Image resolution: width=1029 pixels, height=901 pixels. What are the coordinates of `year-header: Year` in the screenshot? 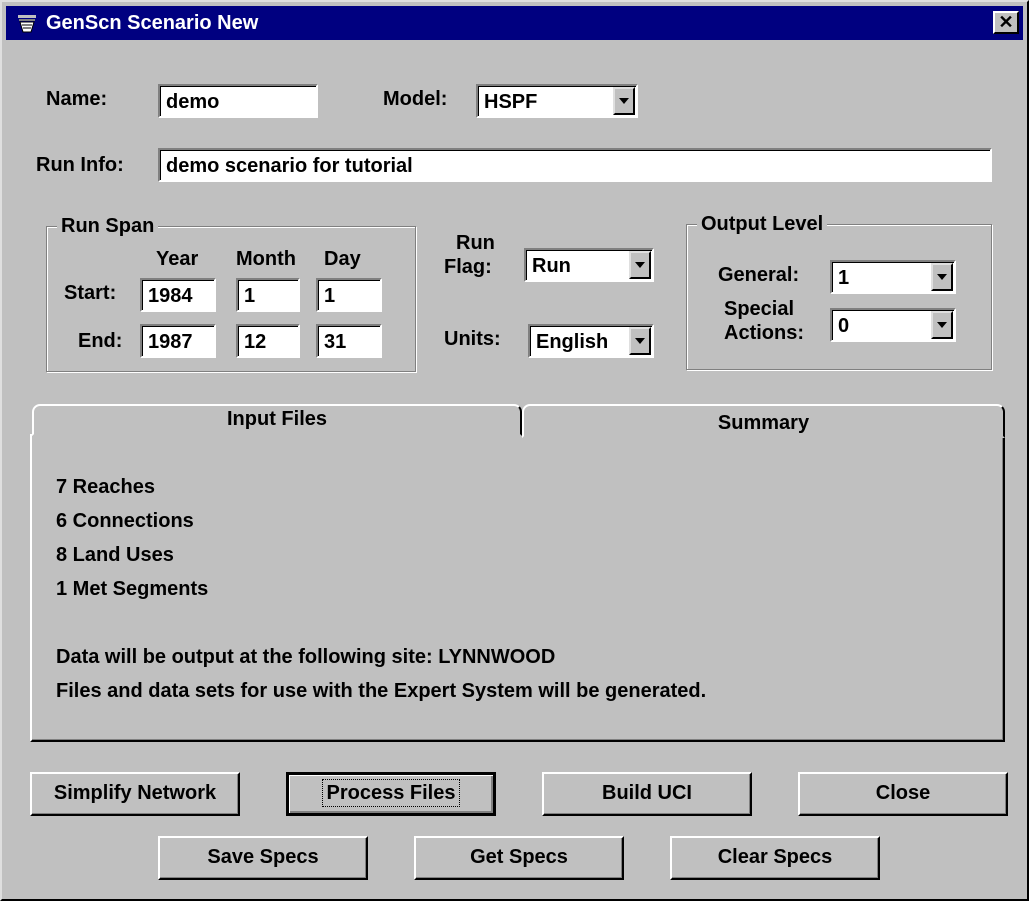 It's located at (177, 259).